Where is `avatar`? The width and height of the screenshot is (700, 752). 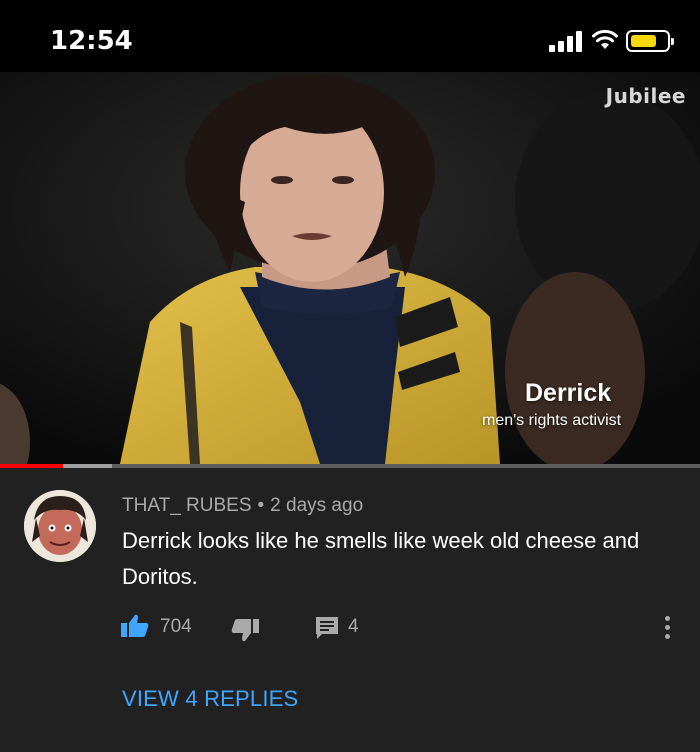
avatar is located at coordinates (60, 526).